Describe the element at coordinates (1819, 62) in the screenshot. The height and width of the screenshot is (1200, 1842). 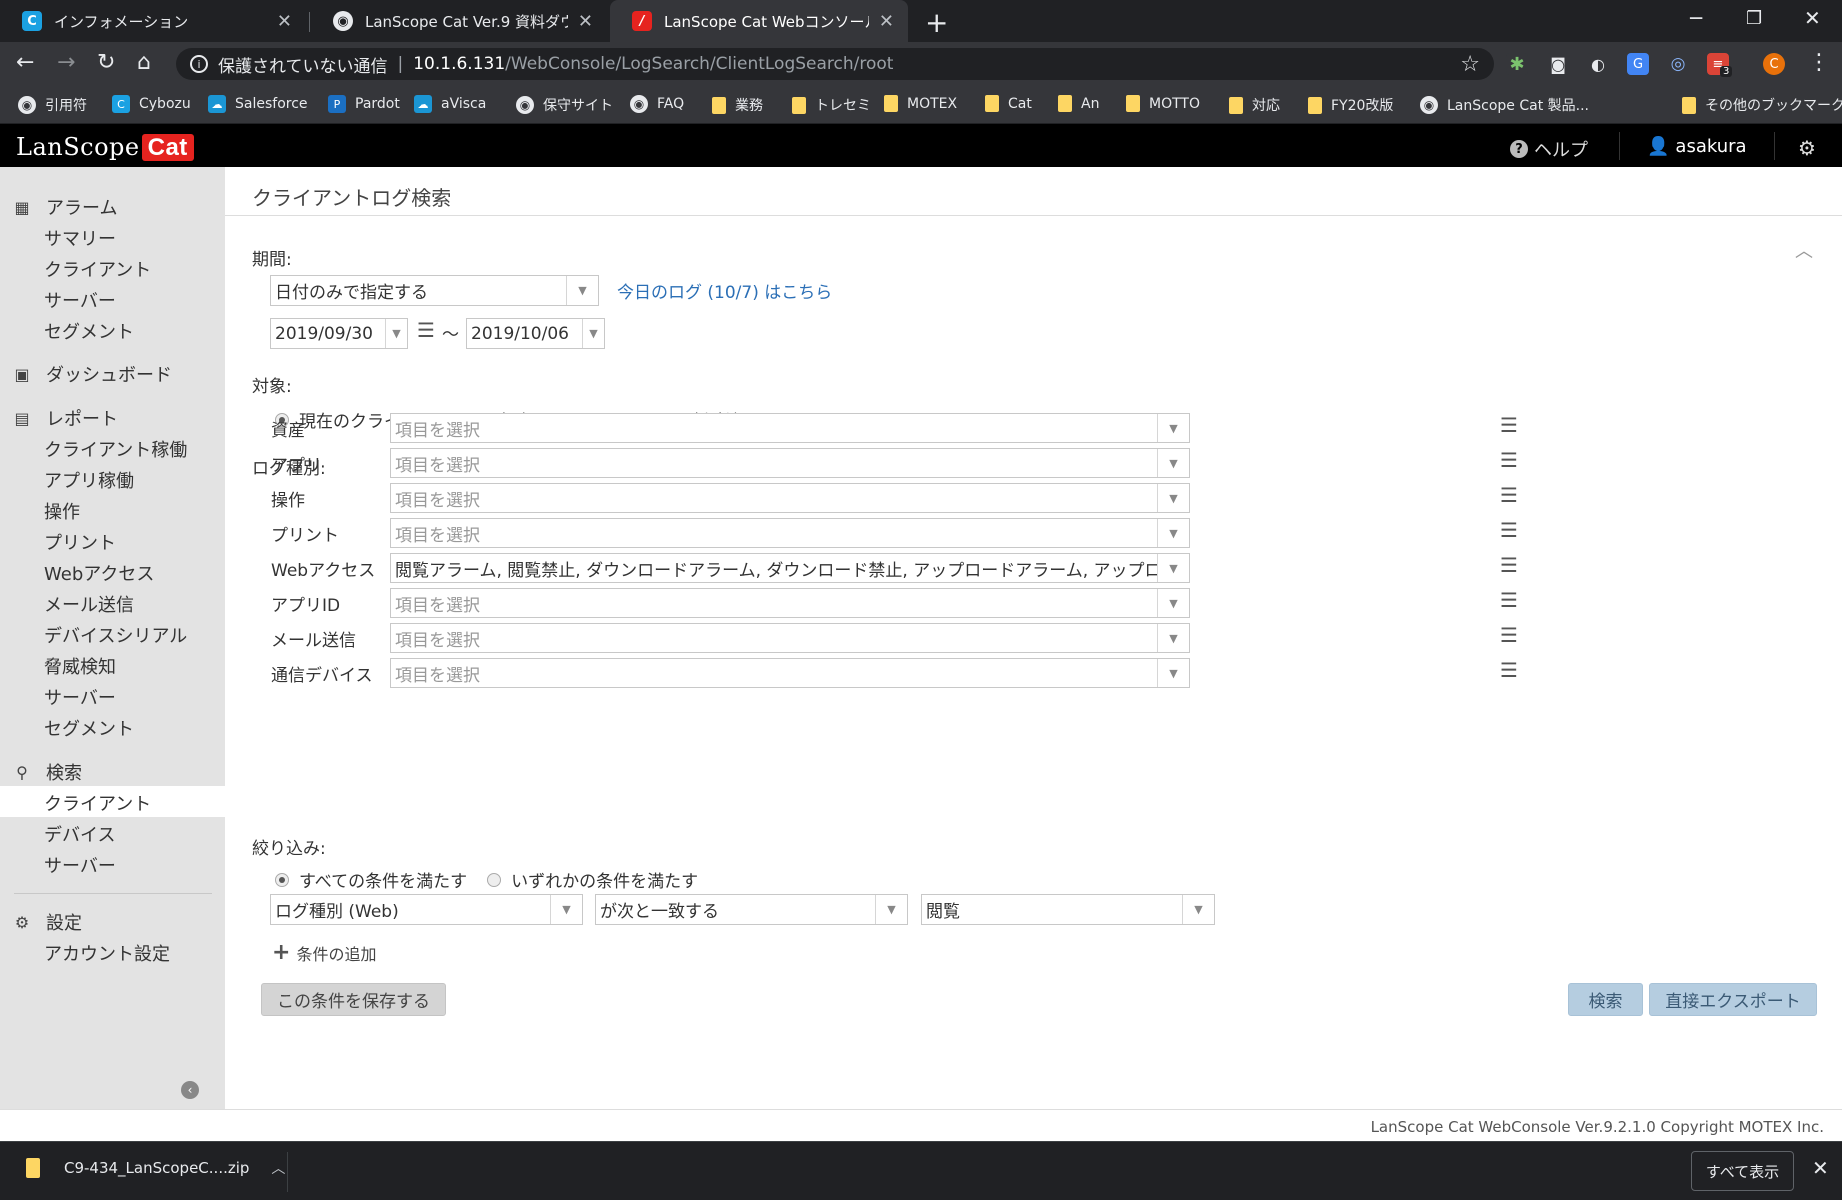
I see `chrome-menu-icon: ⋮` at that location.